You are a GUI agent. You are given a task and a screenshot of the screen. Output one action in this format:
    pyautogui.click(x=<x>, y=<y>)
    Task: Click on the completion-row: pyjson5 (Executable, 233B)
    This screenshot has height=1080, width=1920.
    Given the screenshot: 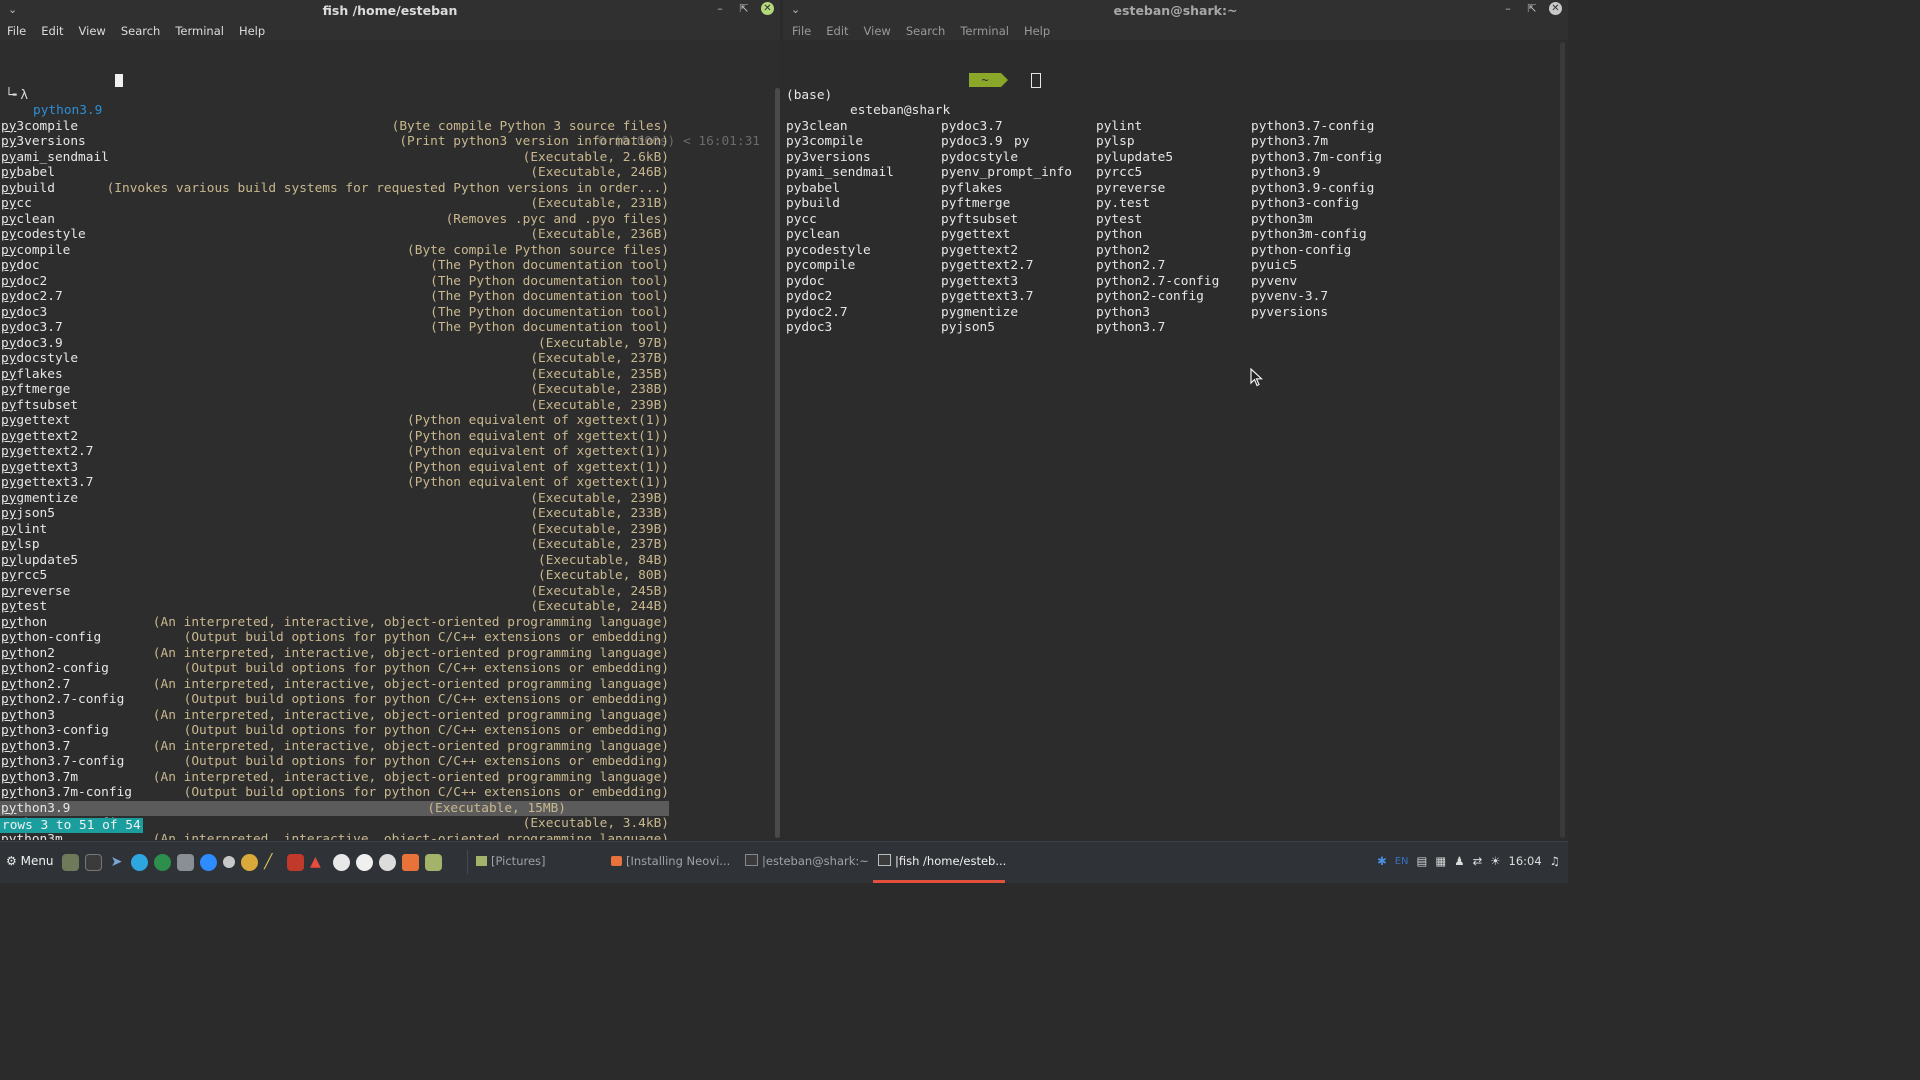 What is the action you would take?
    pyautogui.click(x=386, y=514)
    